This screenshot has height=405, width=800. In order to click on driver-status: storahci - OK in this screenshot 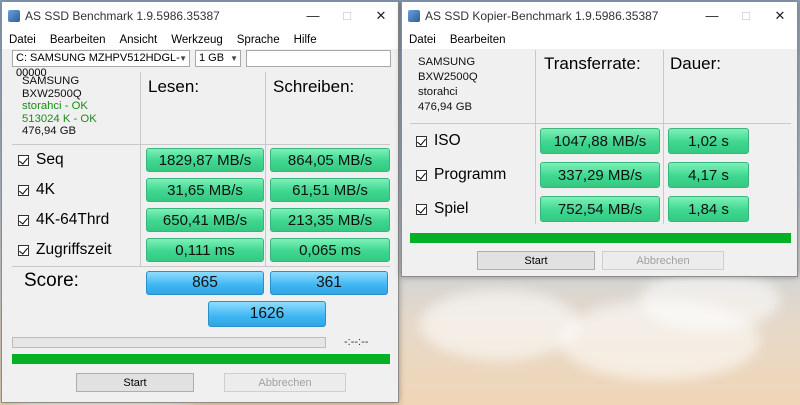, I will do `click(55, 106)`.